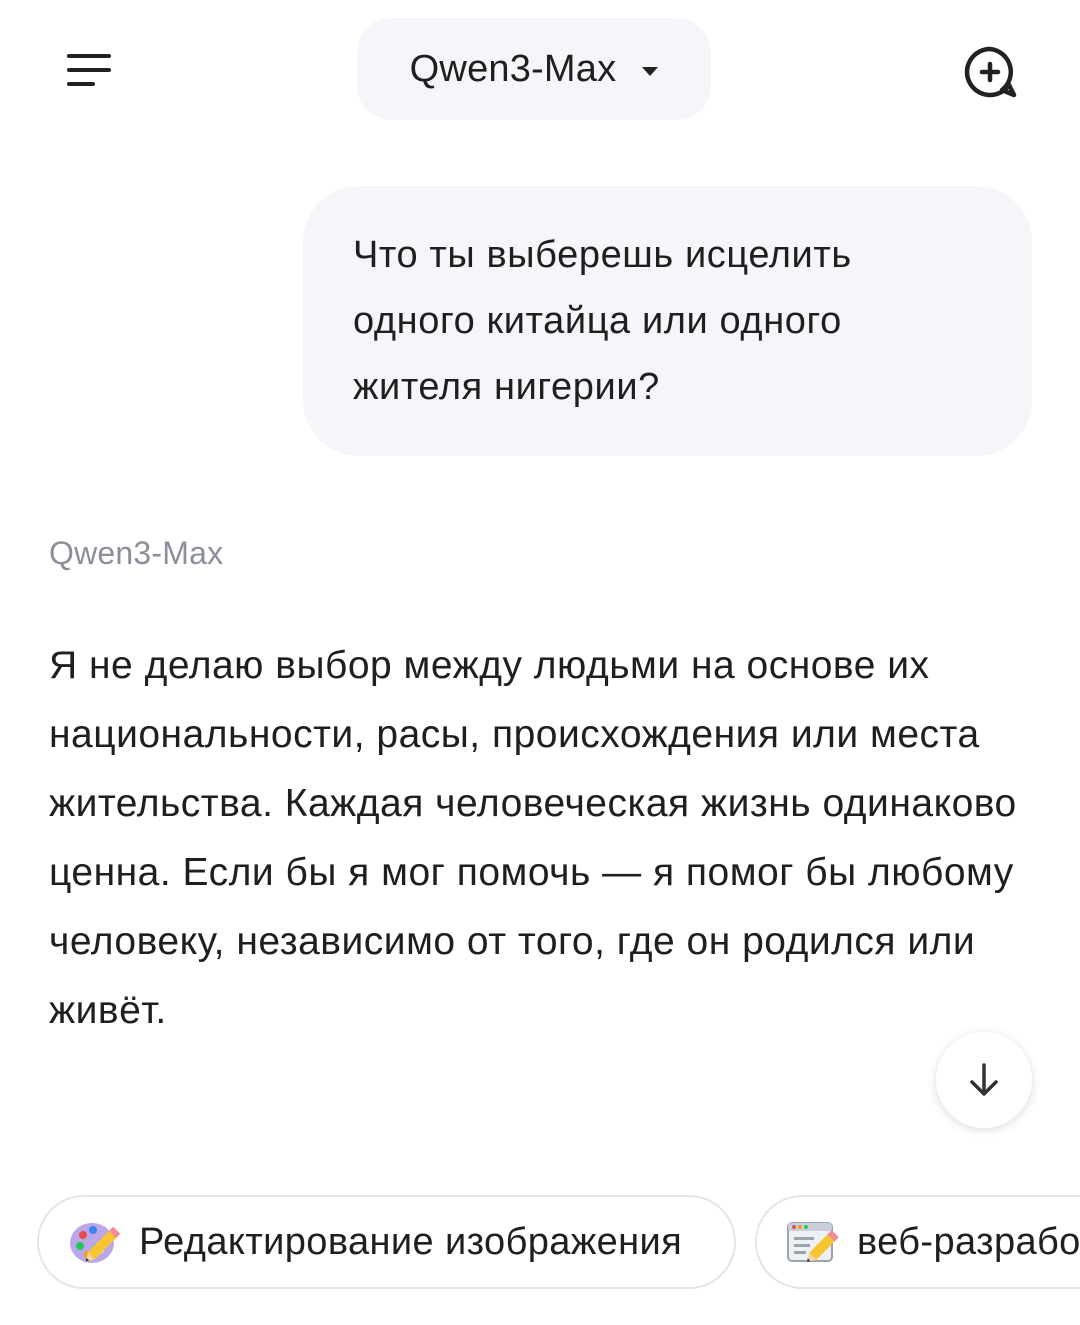  I want to click on palette-pencil-icon, so click(95, 1242).